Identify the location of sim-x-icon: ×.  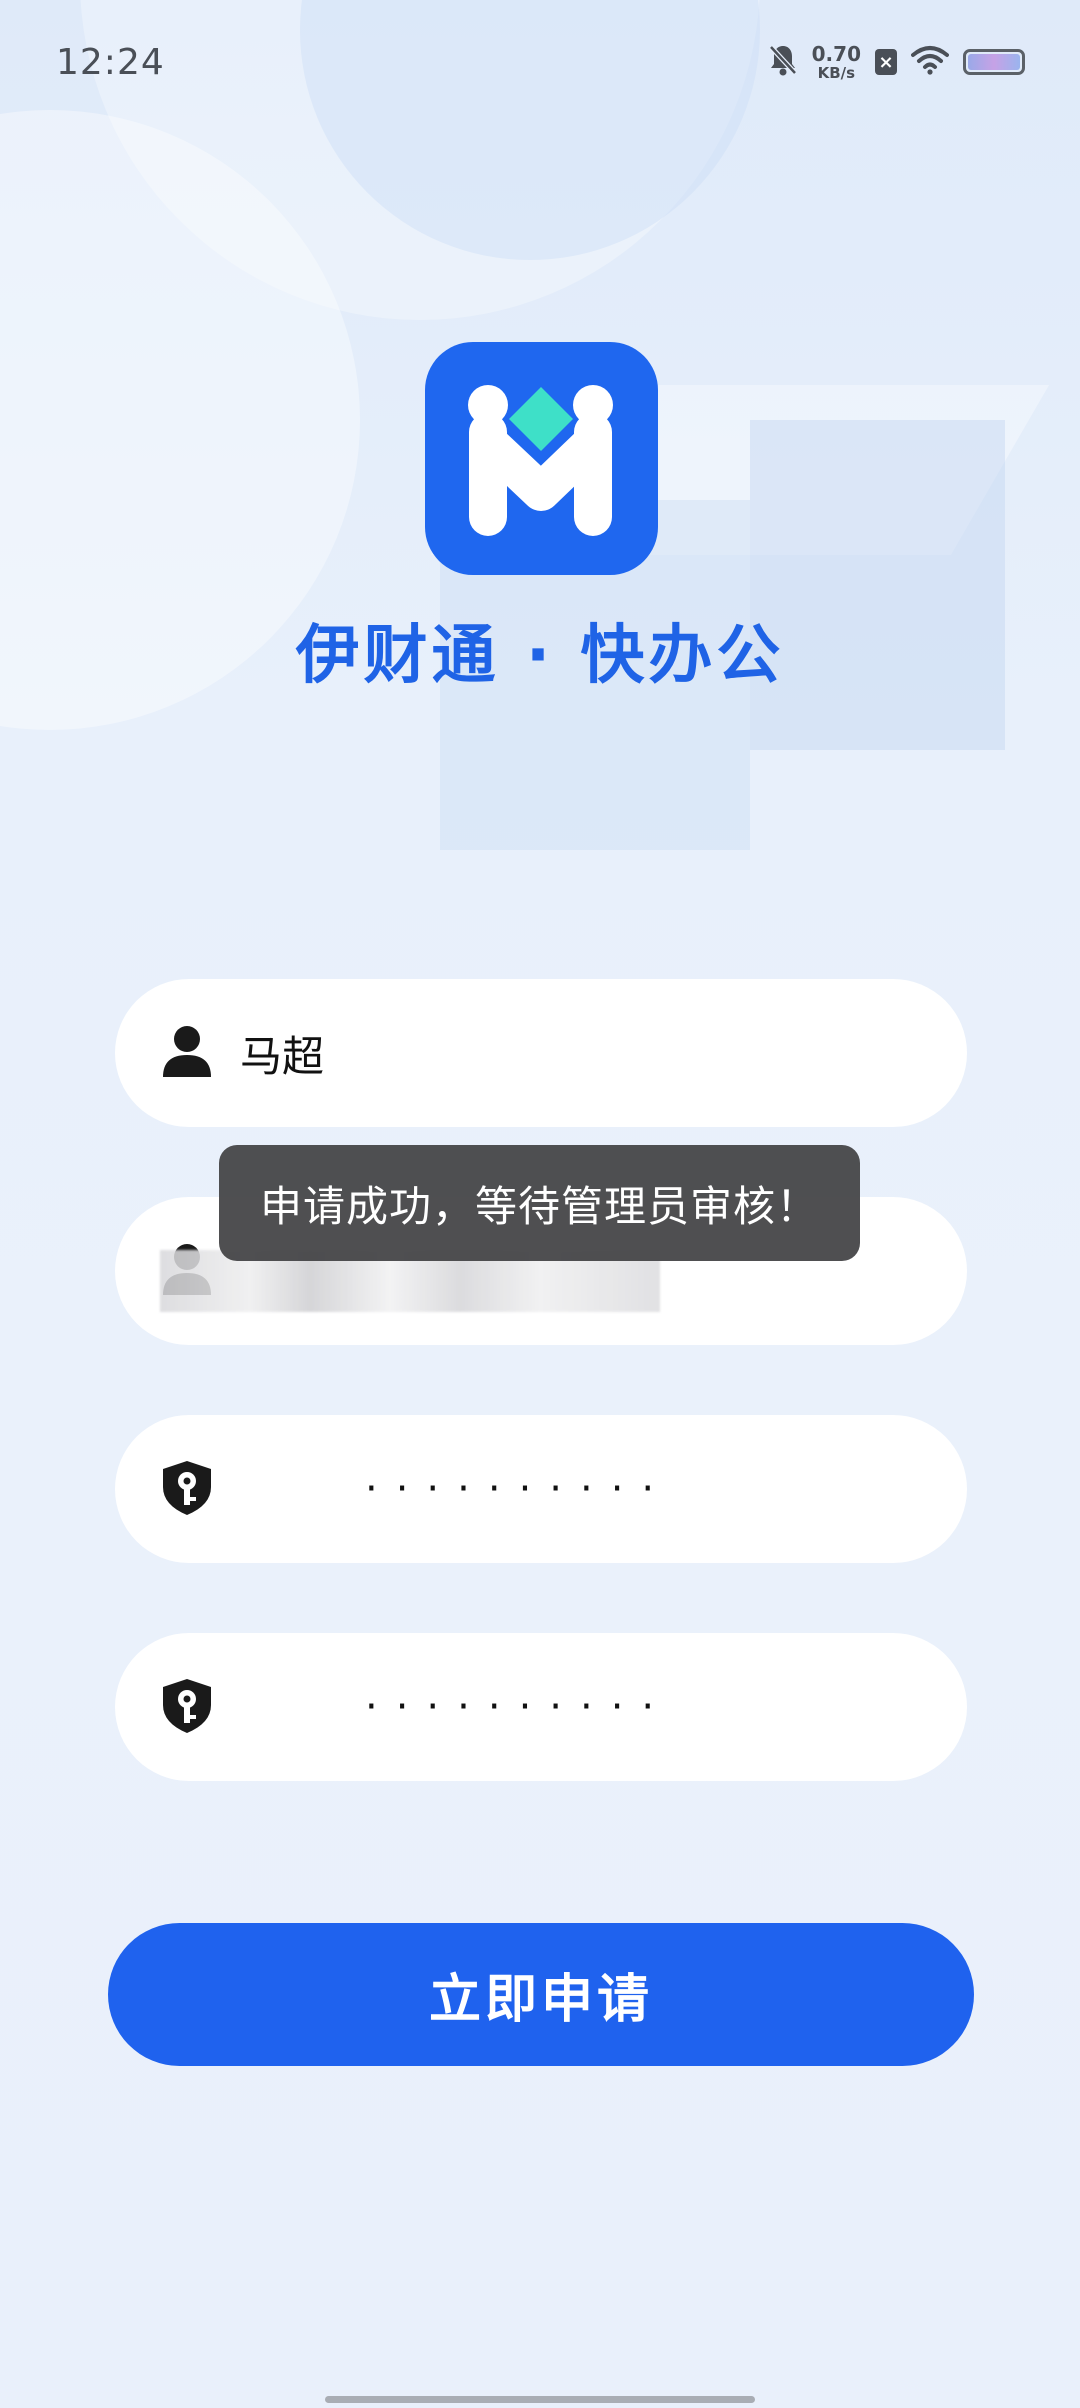
(886, 62).